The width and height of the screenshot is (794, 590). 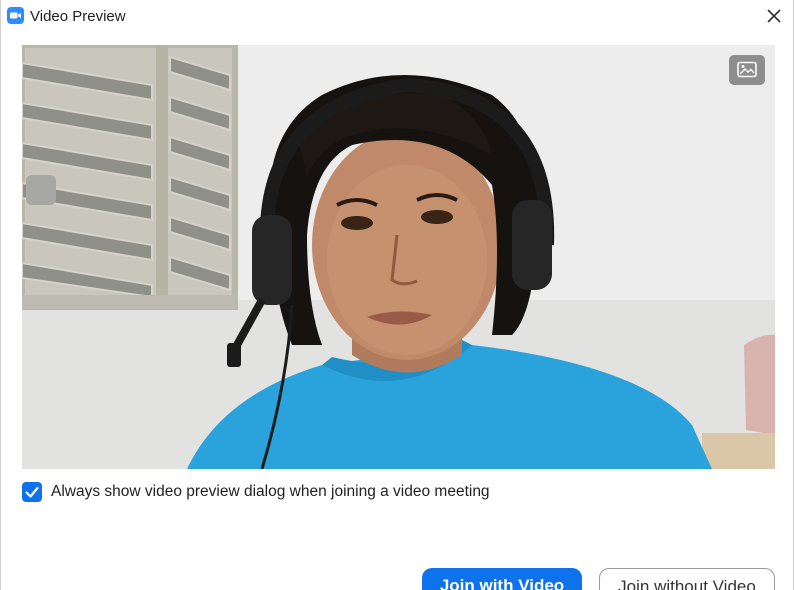 I want to click on change-background-button, so click(x=747, y=70).